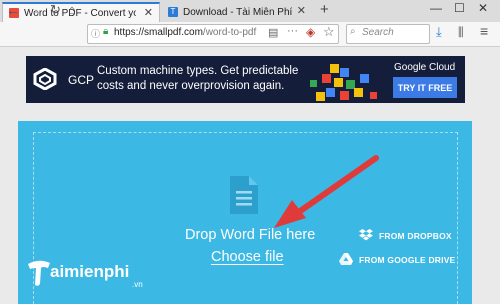  I want to click on tab-download: T Download - Tài Miễn Phí VN - ✕, so click(237, 12).